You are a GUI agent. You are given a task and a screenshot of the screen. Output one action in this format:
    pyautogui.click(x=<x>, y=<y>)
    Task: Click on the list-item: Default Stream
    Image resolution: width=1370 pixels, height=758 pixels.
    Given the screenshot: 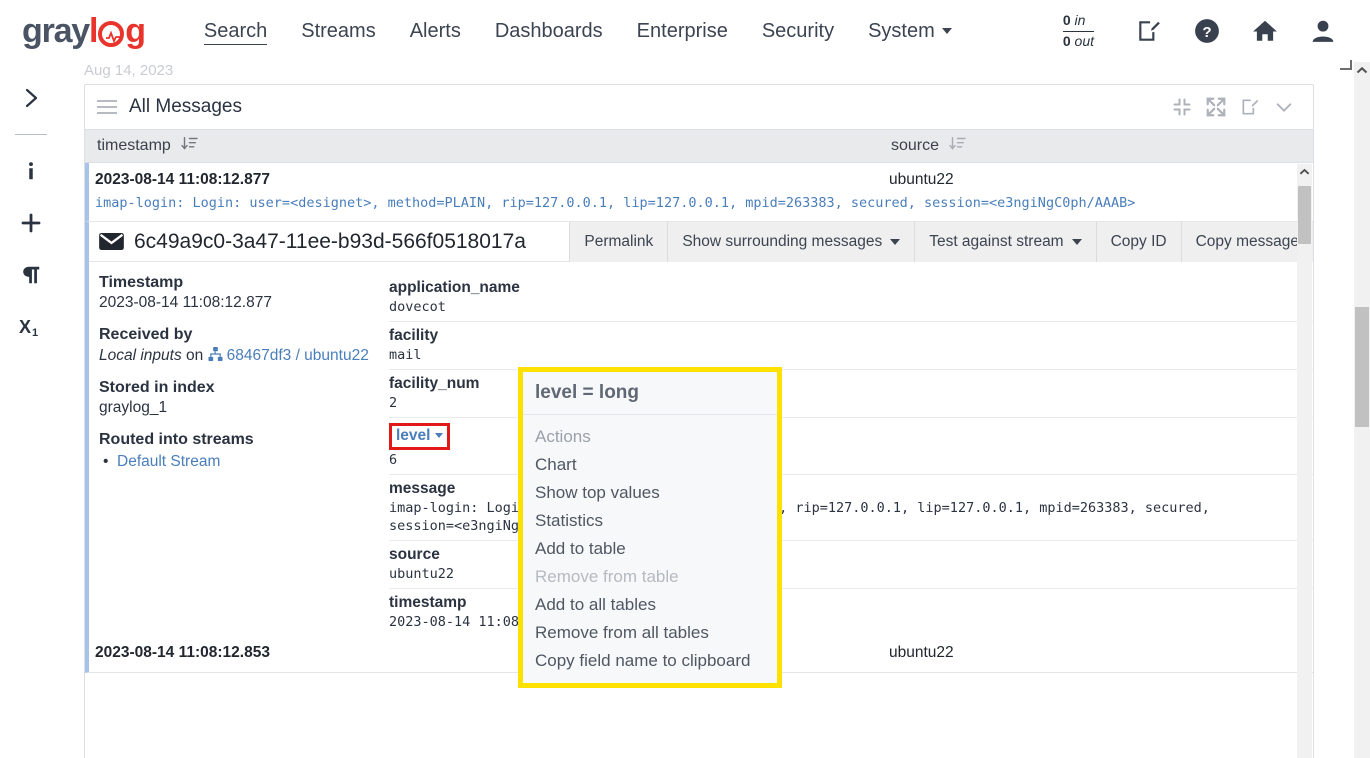 What is the action you would take?
    pyautogui.click(x=244, y=462)
    